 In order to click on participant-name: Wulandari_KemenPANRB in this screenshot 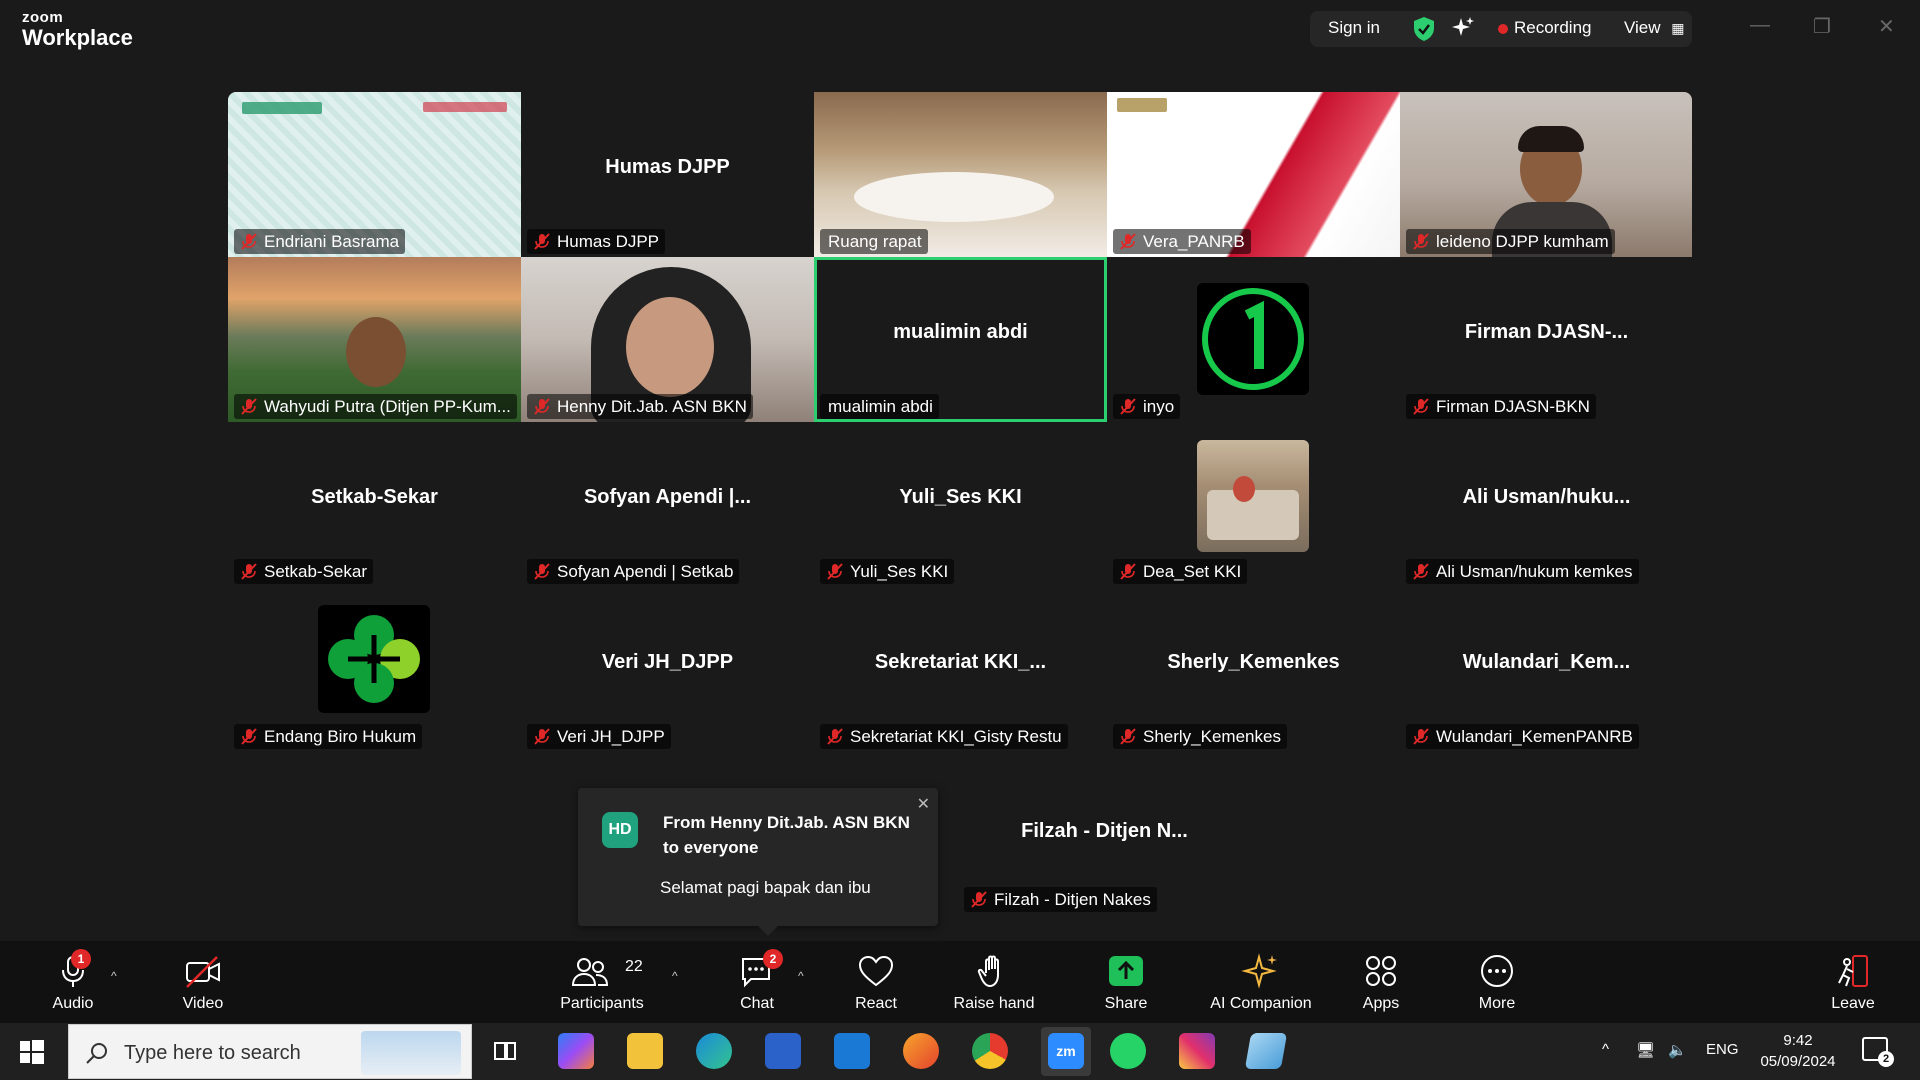, I will do `click(1534, 736)`.